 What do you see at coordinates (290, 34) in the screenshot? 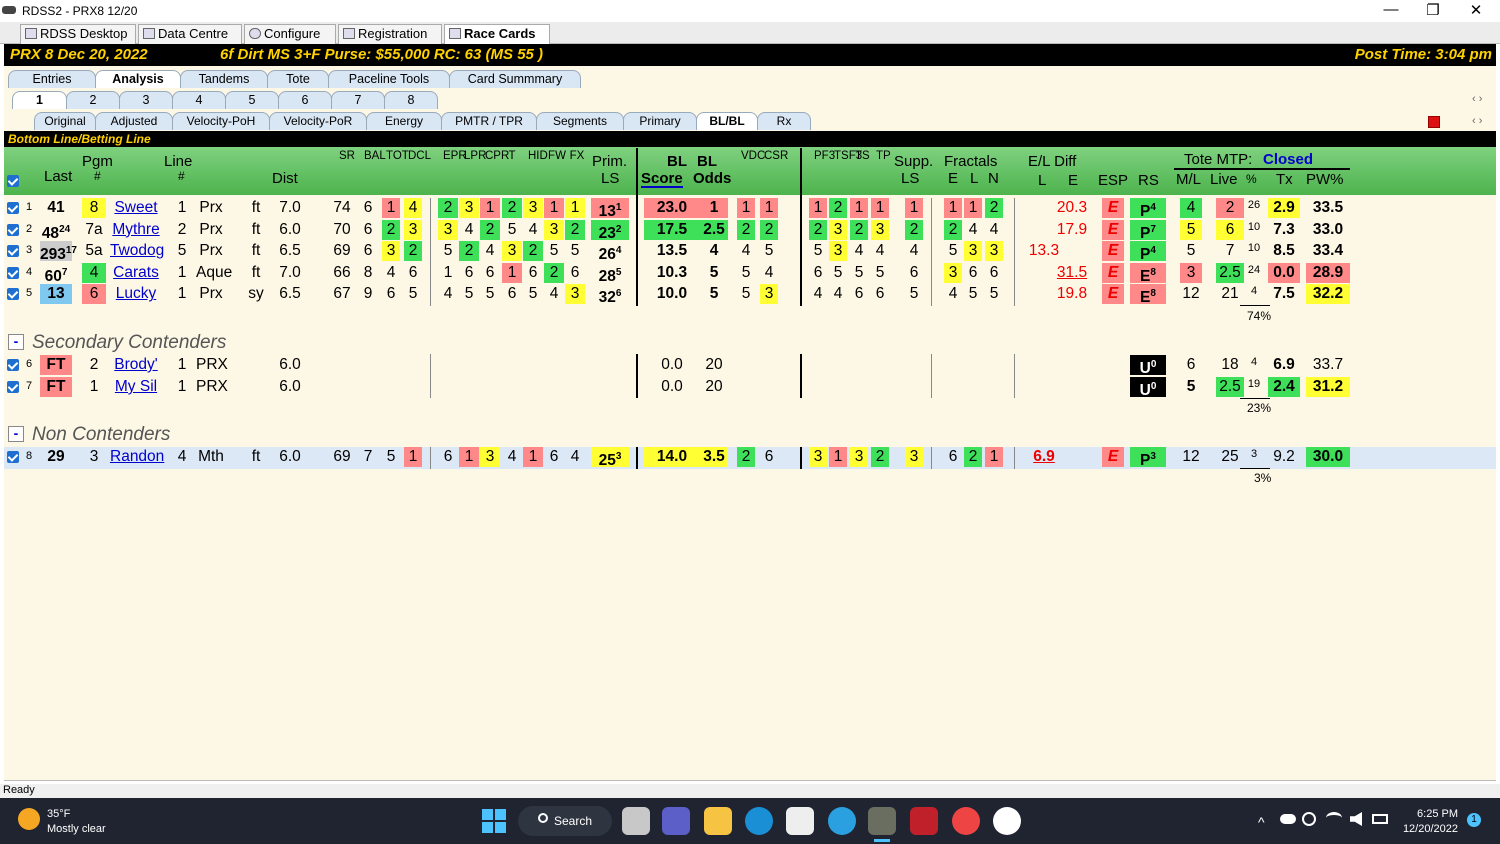
I see `tab-configure: Configure` at bounding box center [290, 34].